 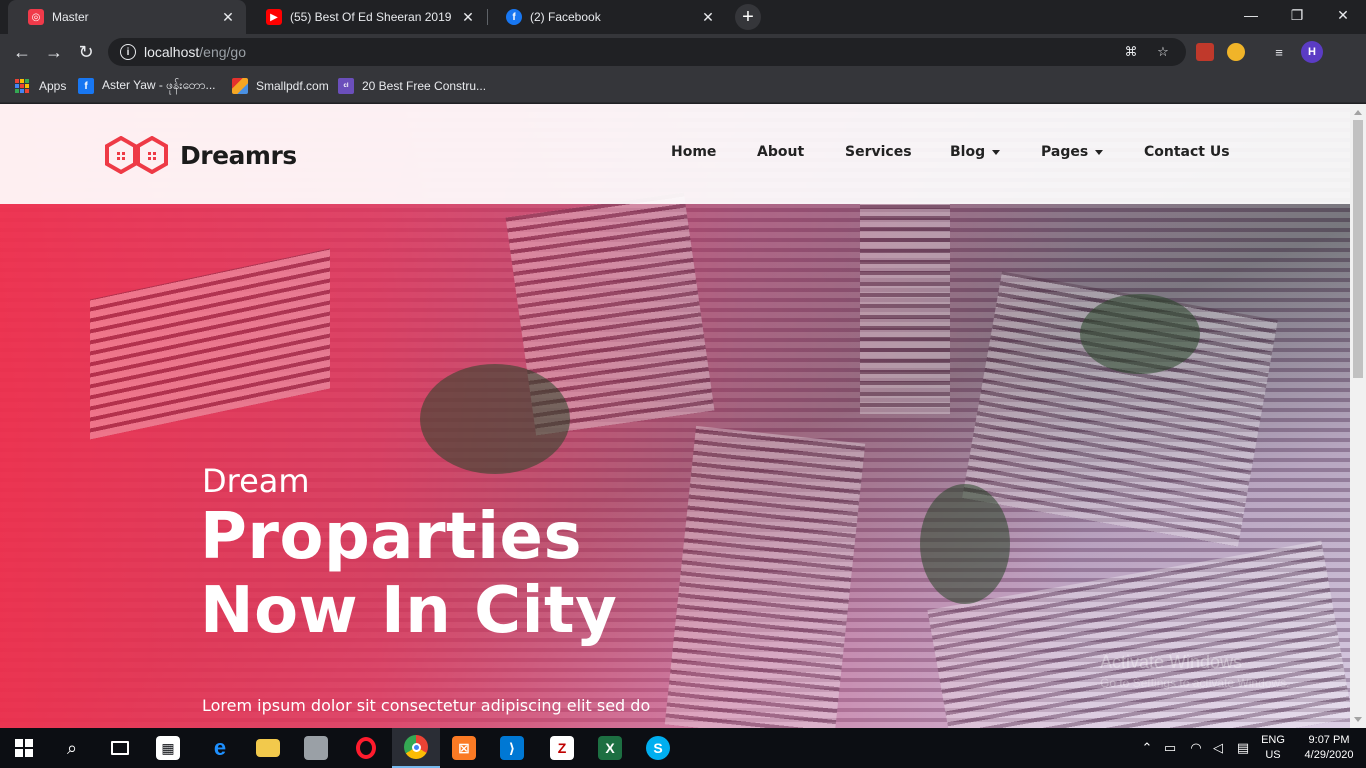 I want to click on reload-button: ↻, so click(x=86, y=52).